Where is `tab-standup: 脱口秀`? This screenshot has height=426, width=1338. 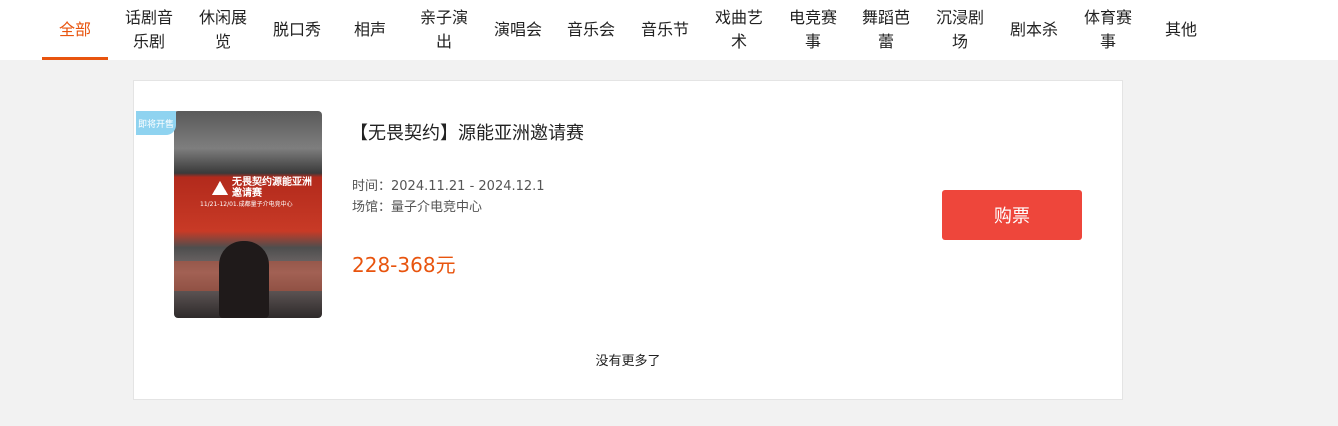 tab-standup: 脱口秀 is located at coordinates (297, 30).